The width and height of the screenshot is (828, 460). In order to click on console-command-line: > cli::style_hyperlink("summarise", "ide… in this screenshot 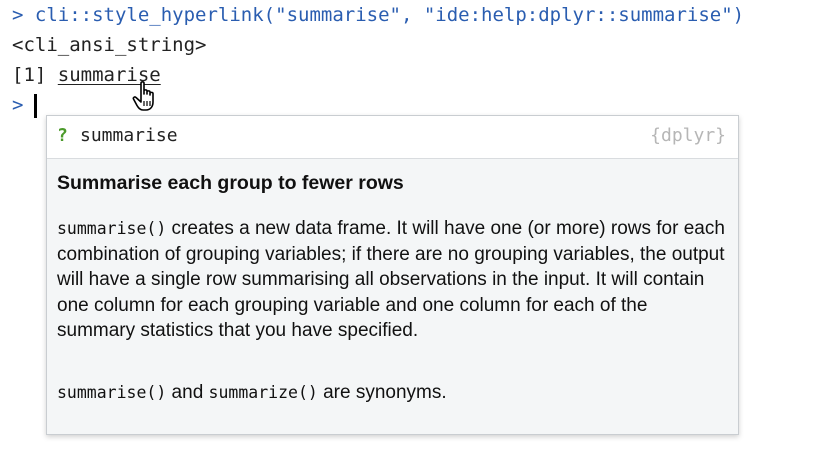, I will do `click(378, 15)`.